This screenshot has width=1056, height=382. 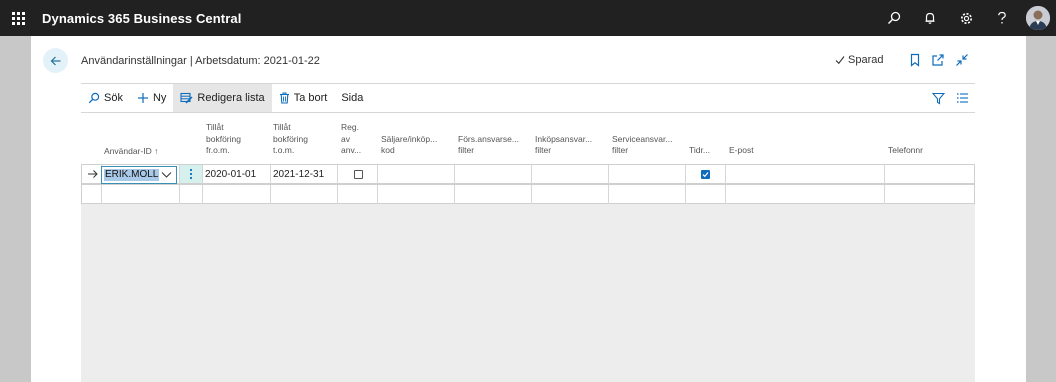 I want to click on search-label: Sök, so click(x=113, y=98).